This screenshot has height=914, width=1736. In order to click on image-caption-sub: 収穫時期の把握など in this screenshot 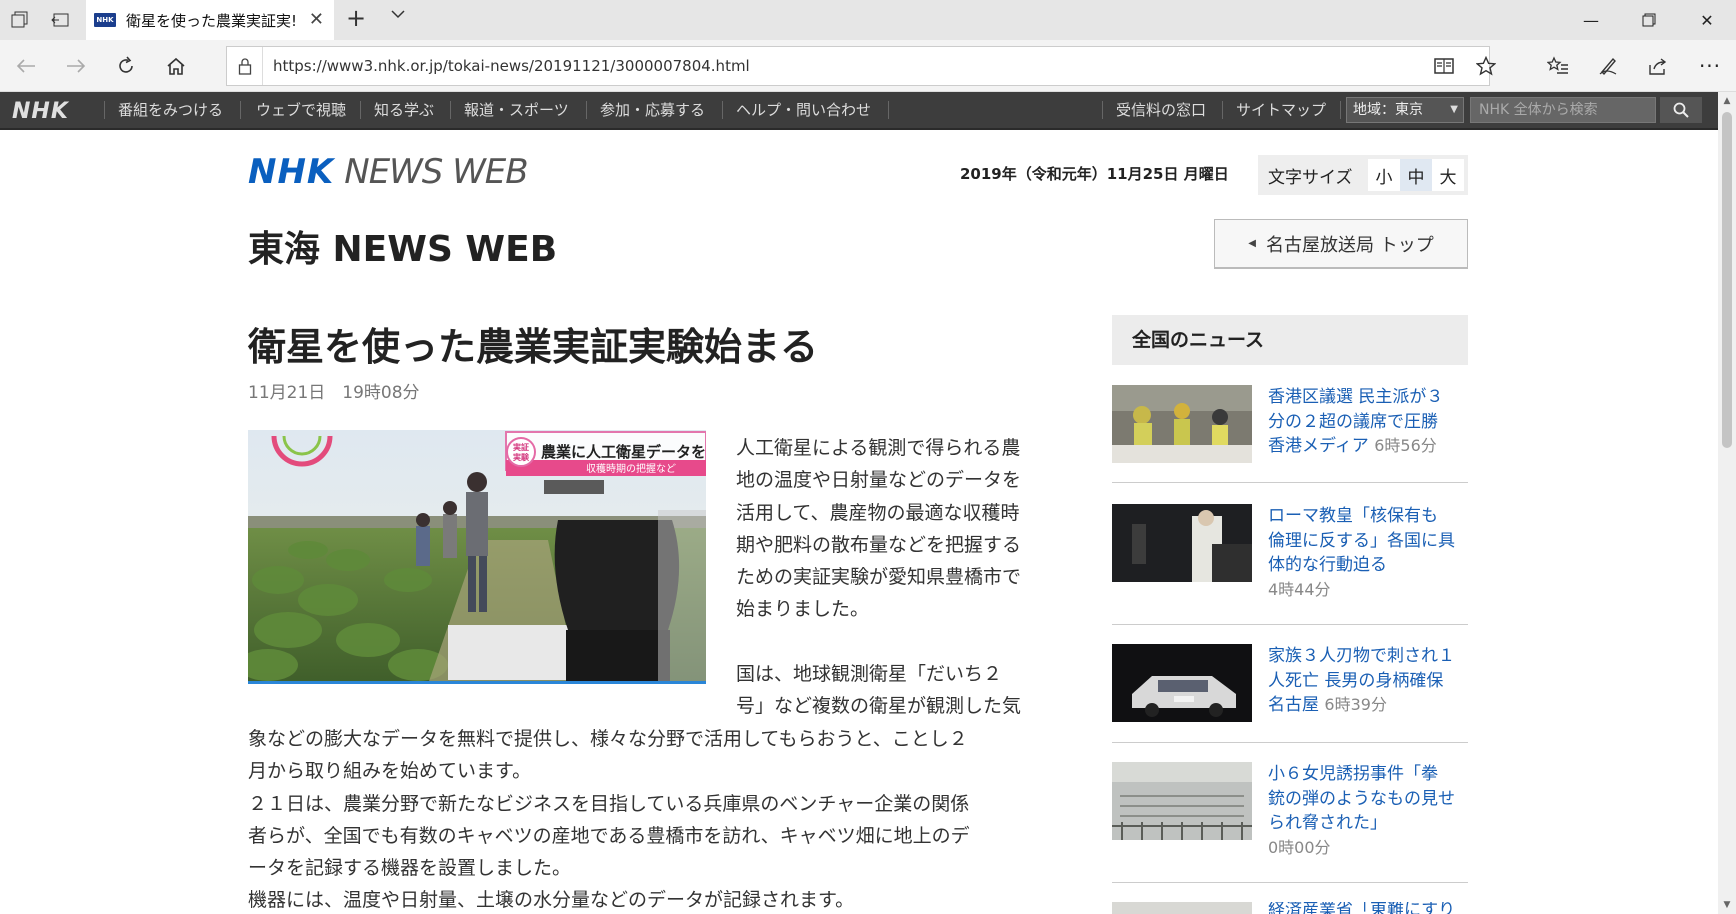, I will do `click(631, 468)`.